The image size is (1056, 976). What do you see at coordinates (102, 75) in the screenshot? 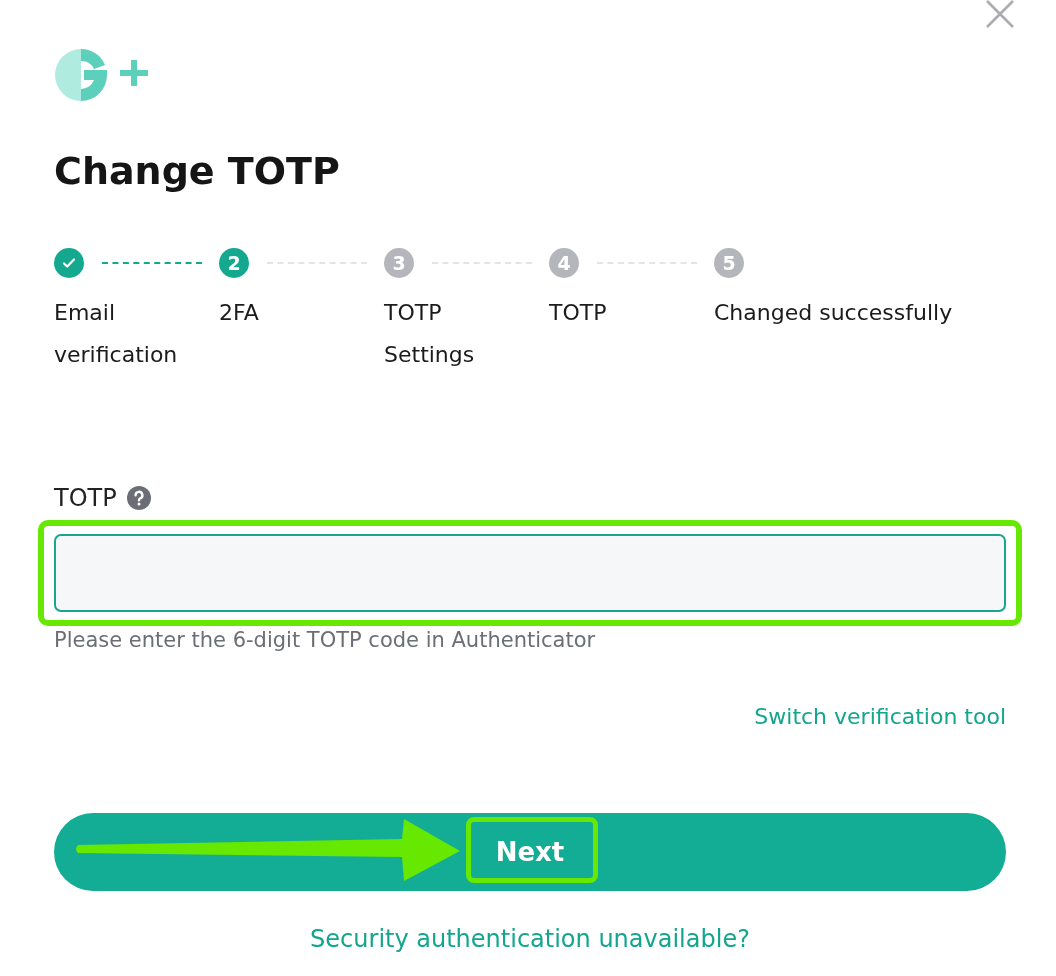
I see `logo-icon` at bounding box center [102, 75].